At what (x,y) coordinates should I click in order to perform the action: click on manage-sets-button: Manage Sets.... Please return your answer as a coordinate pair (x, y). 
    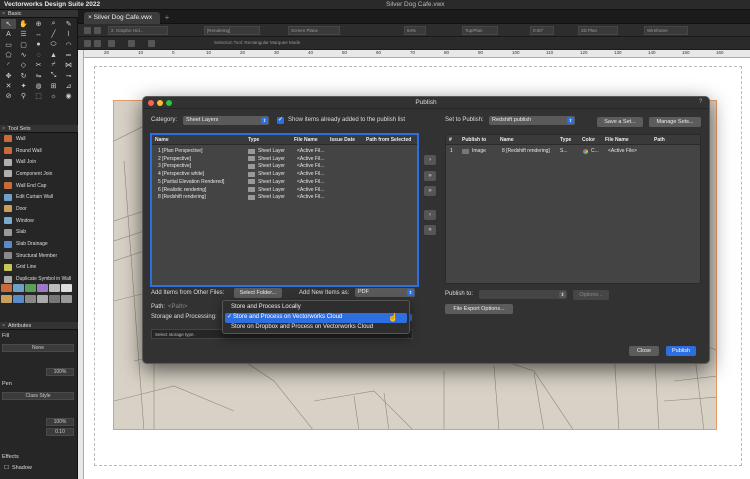
    Looking at the image, I should click on (675, 122).